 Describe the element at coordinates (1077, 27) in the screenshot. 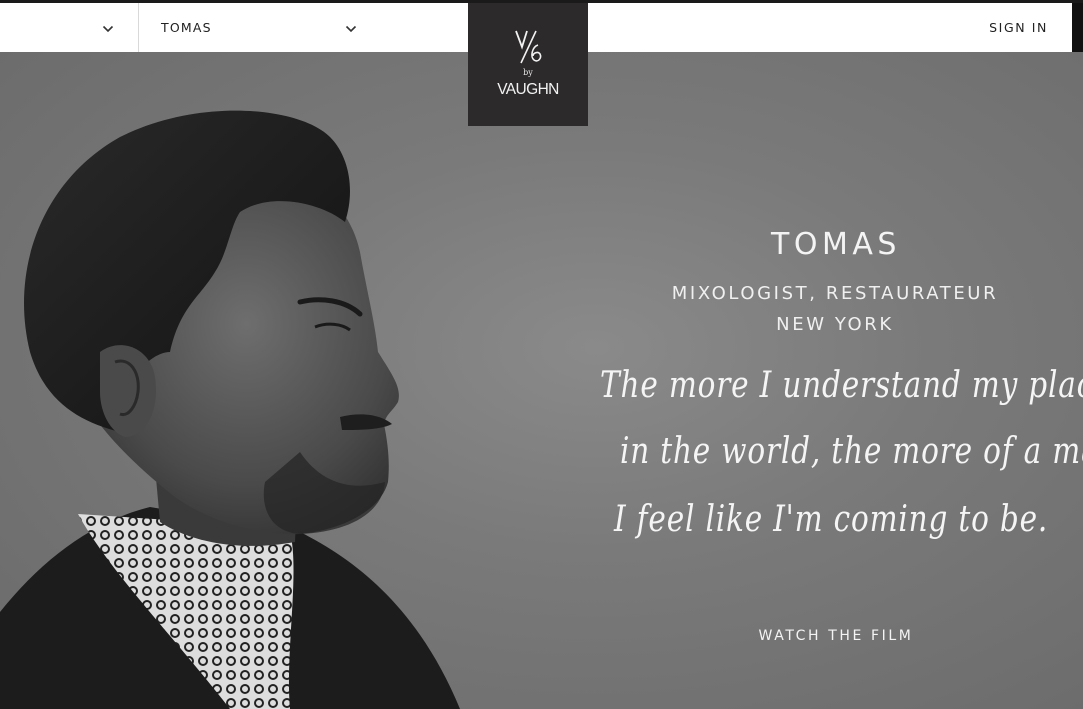

I see `window-edge` at that location.